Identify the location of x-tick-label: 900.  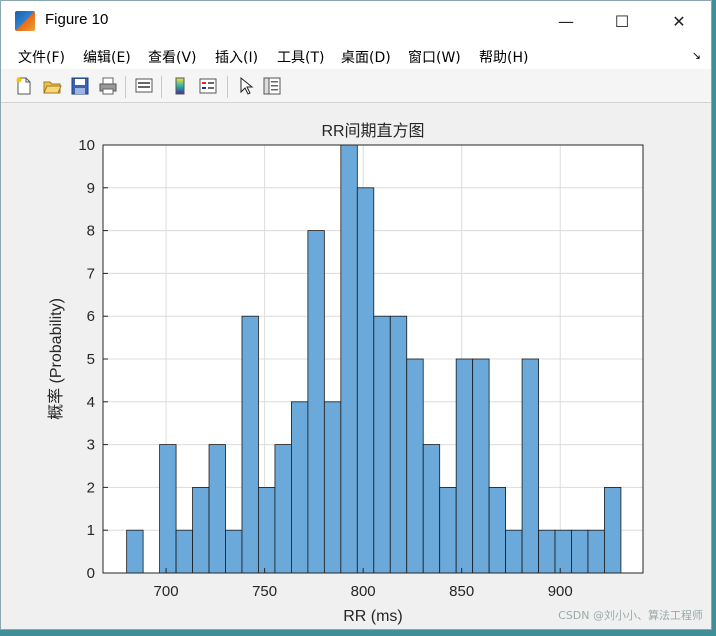
(560, 591).